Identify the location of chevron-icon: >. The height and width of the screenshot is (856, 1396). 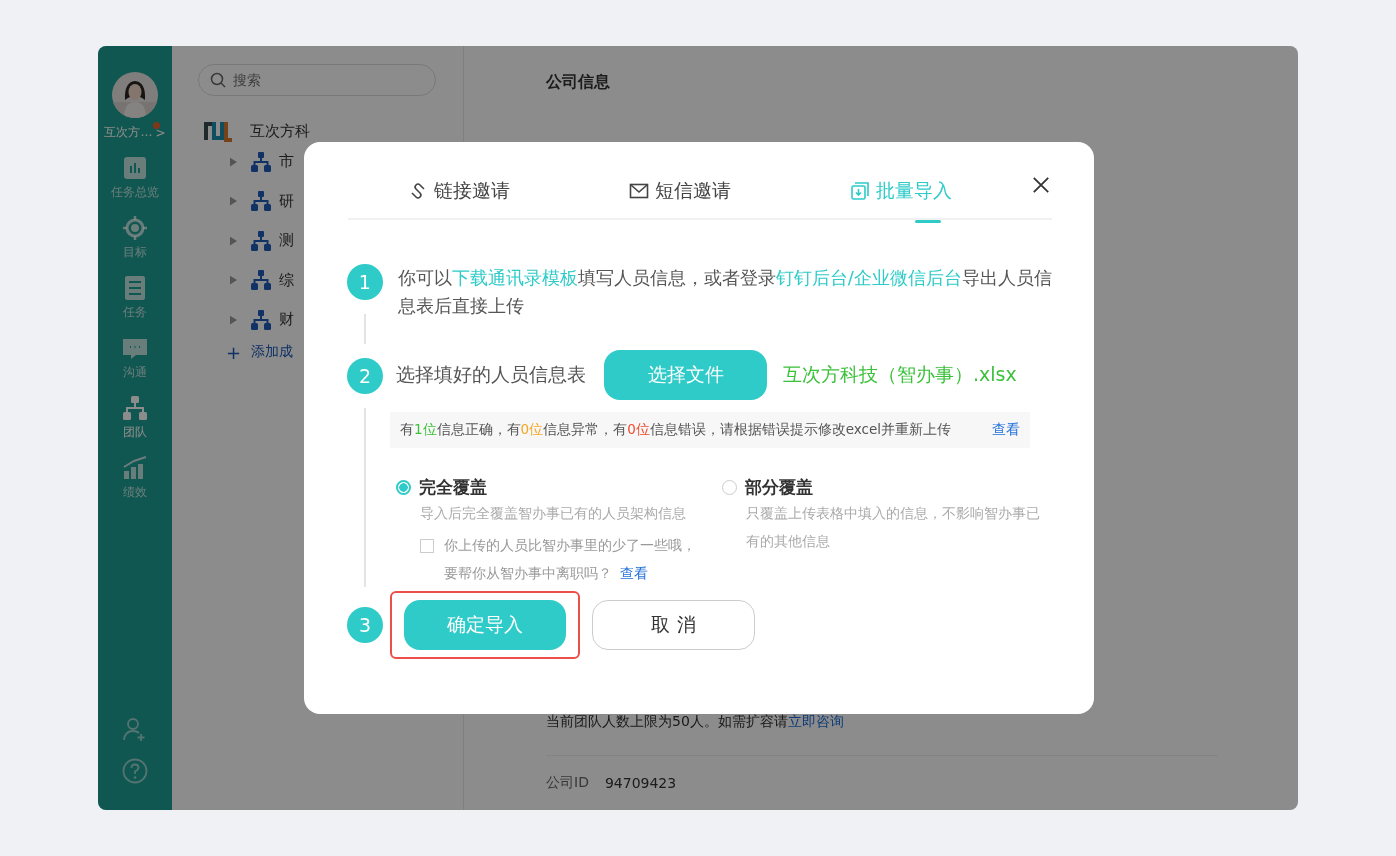
(160, 132).